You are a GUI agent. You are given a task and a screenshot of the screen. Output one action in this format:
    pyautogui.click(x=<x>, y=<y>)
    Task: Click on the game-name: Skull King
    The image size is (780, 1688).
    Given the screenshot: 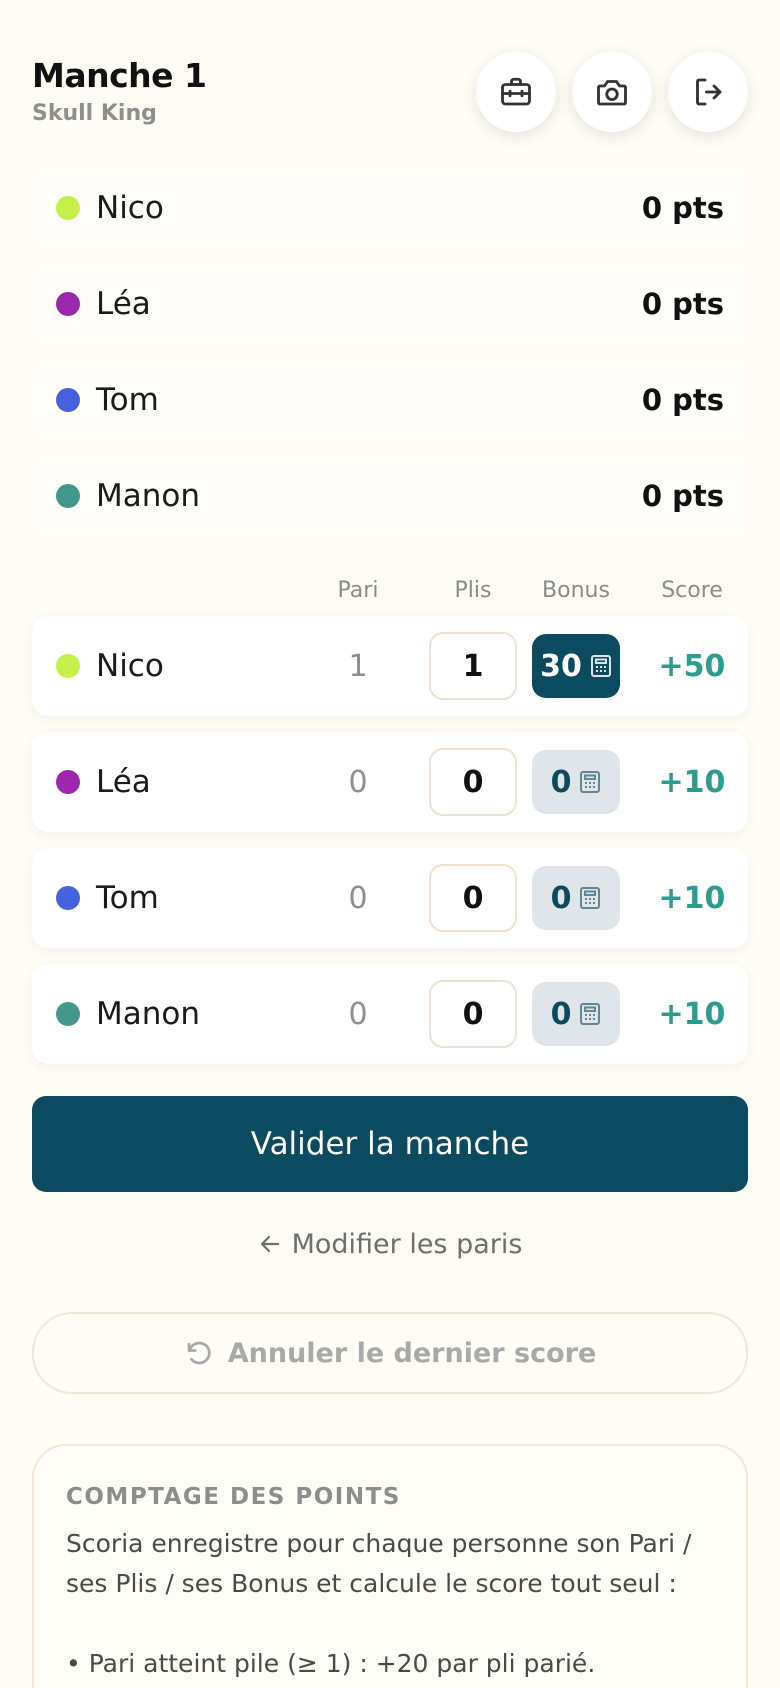 What is the action you would take?
    pyautogui.click(x=94, y=113)
    